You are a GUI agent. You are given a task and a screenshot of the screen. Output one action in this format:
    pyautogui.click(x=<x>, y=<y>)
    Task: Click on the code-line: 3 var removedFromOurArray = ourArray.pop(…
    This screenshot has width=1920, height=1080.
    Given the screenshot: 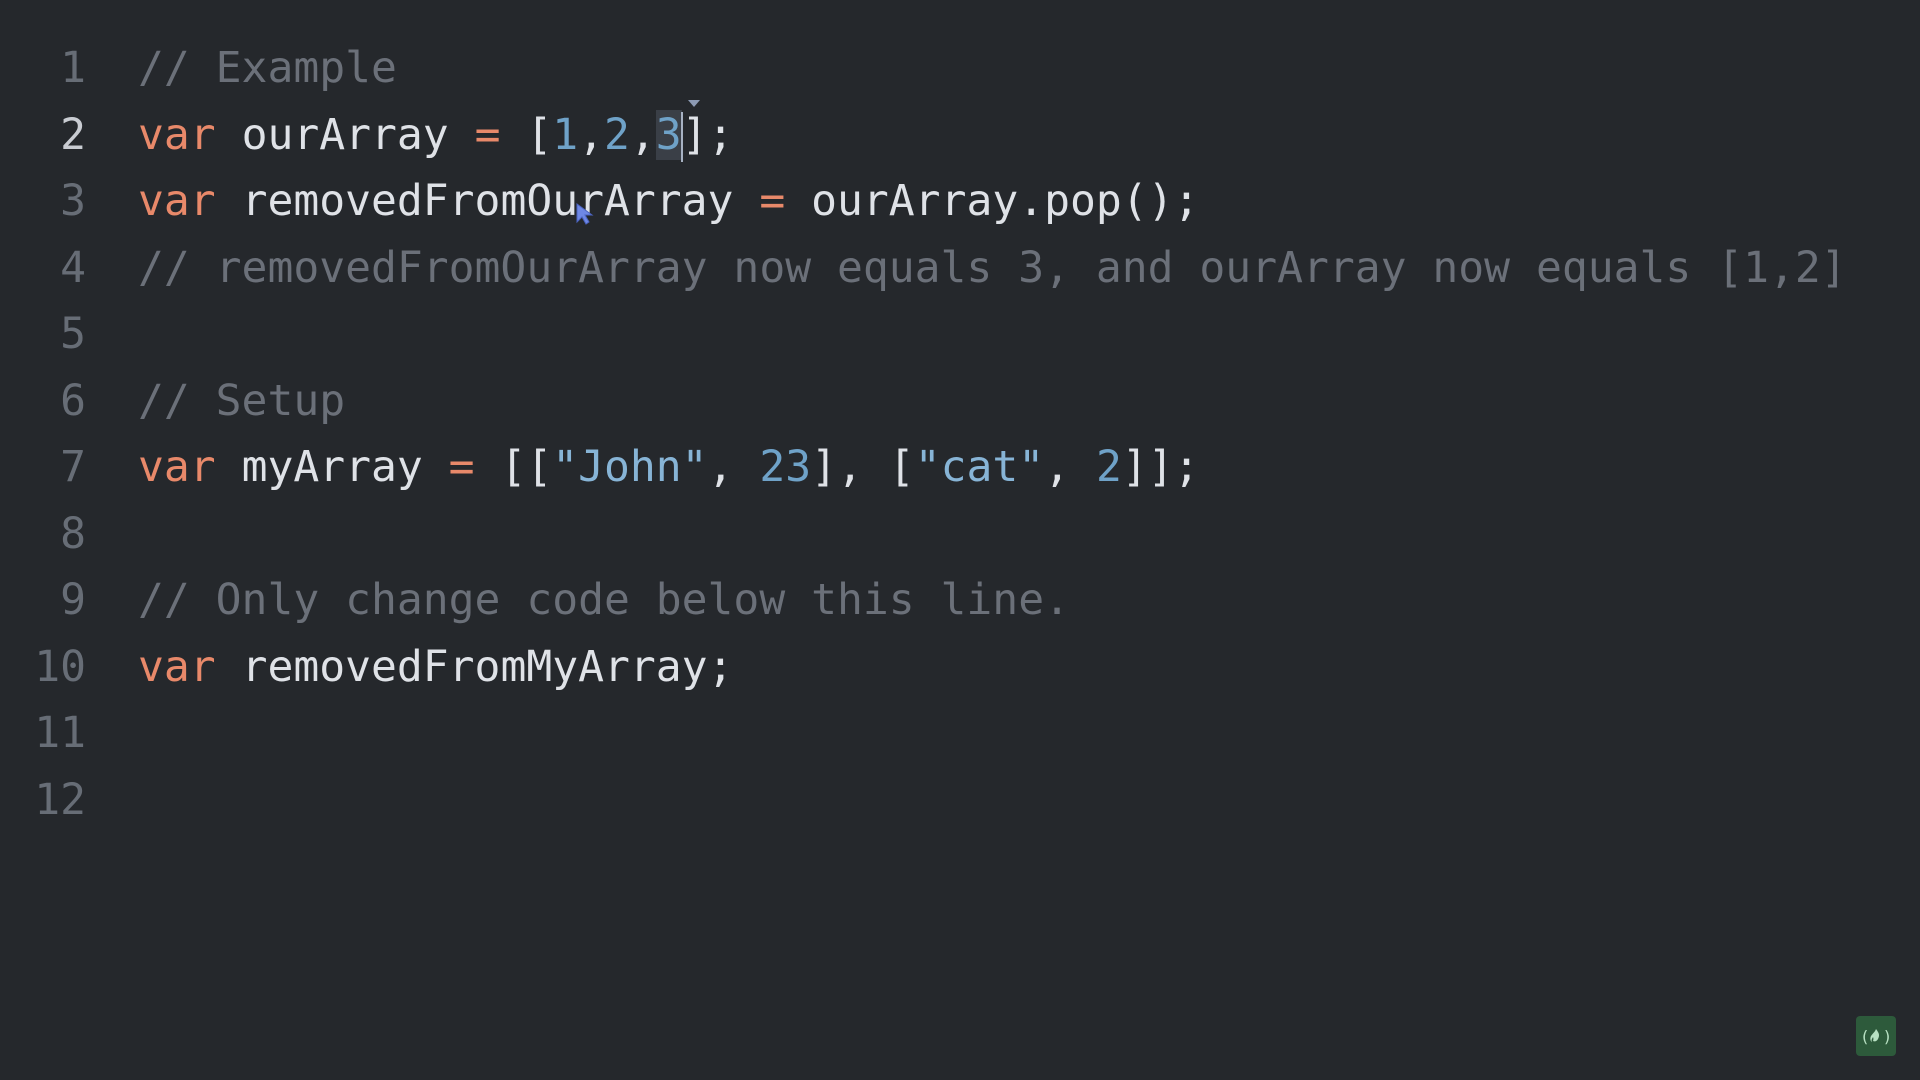 What is the action you would take?
    pyautogui.click(x=960, y=201)
    